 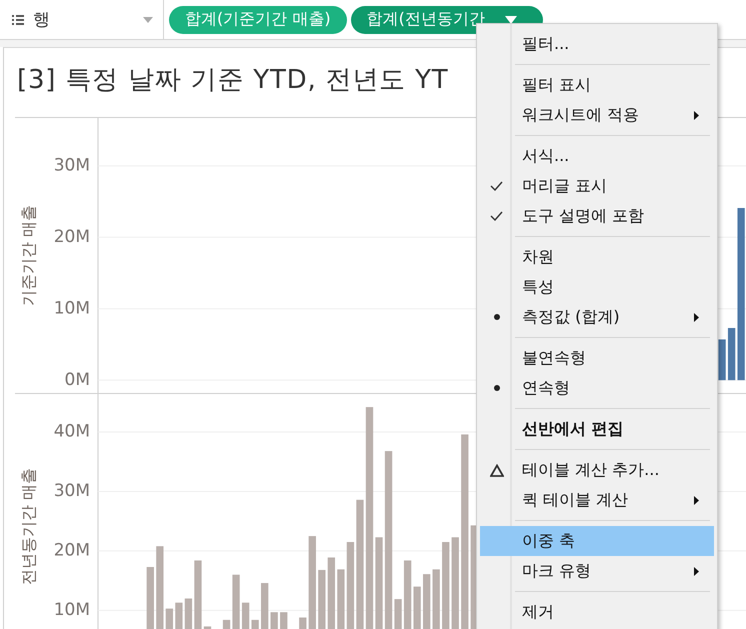 What do you see at coordinates (77, 380) in the screenshot?
I see `axis-tick-label: 0M` at bounding box center [77, 380].